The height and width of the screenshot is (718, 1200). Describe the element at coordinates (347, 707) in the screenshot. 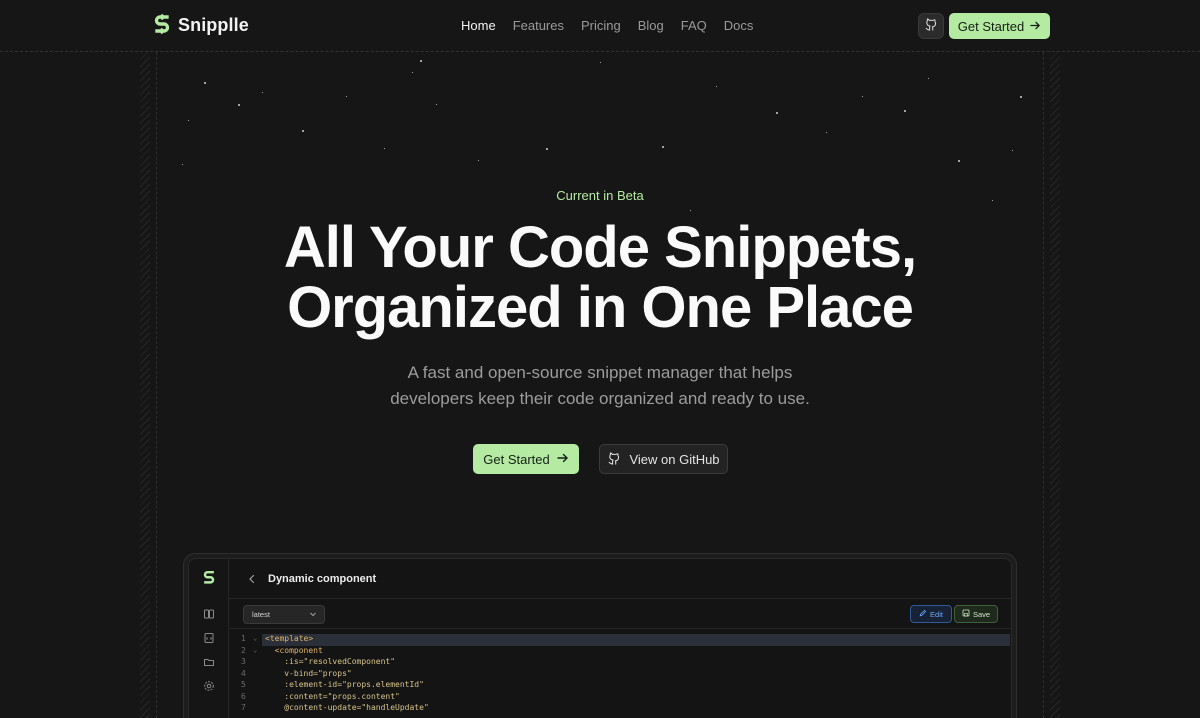

I see `code-text: @content-update="handleUpdate"` at that location.